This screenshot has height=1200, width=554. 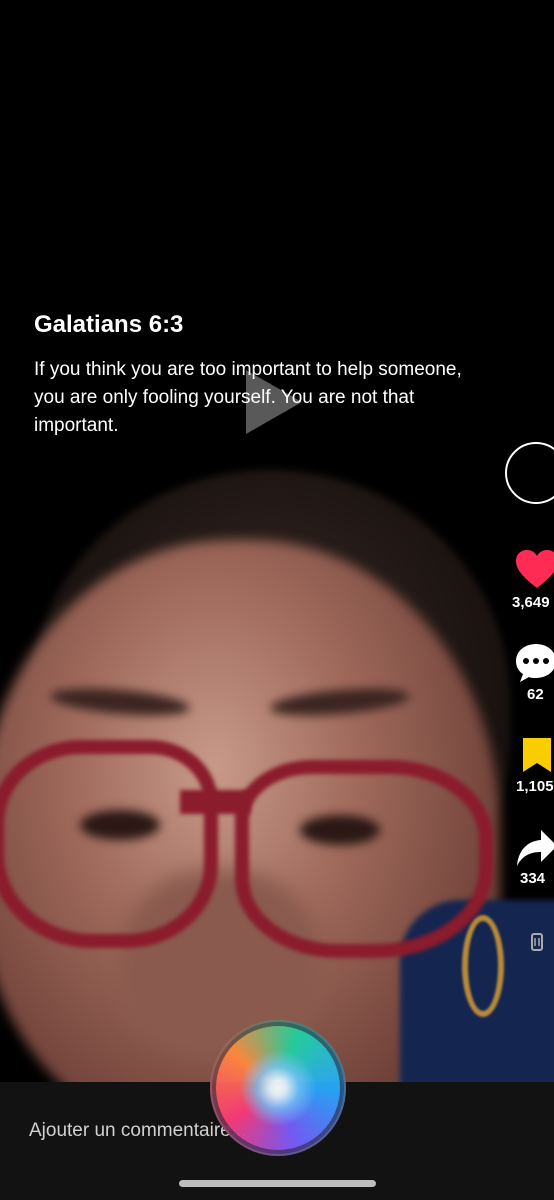 I want to click on play-icon, so click(x=274, y=402).